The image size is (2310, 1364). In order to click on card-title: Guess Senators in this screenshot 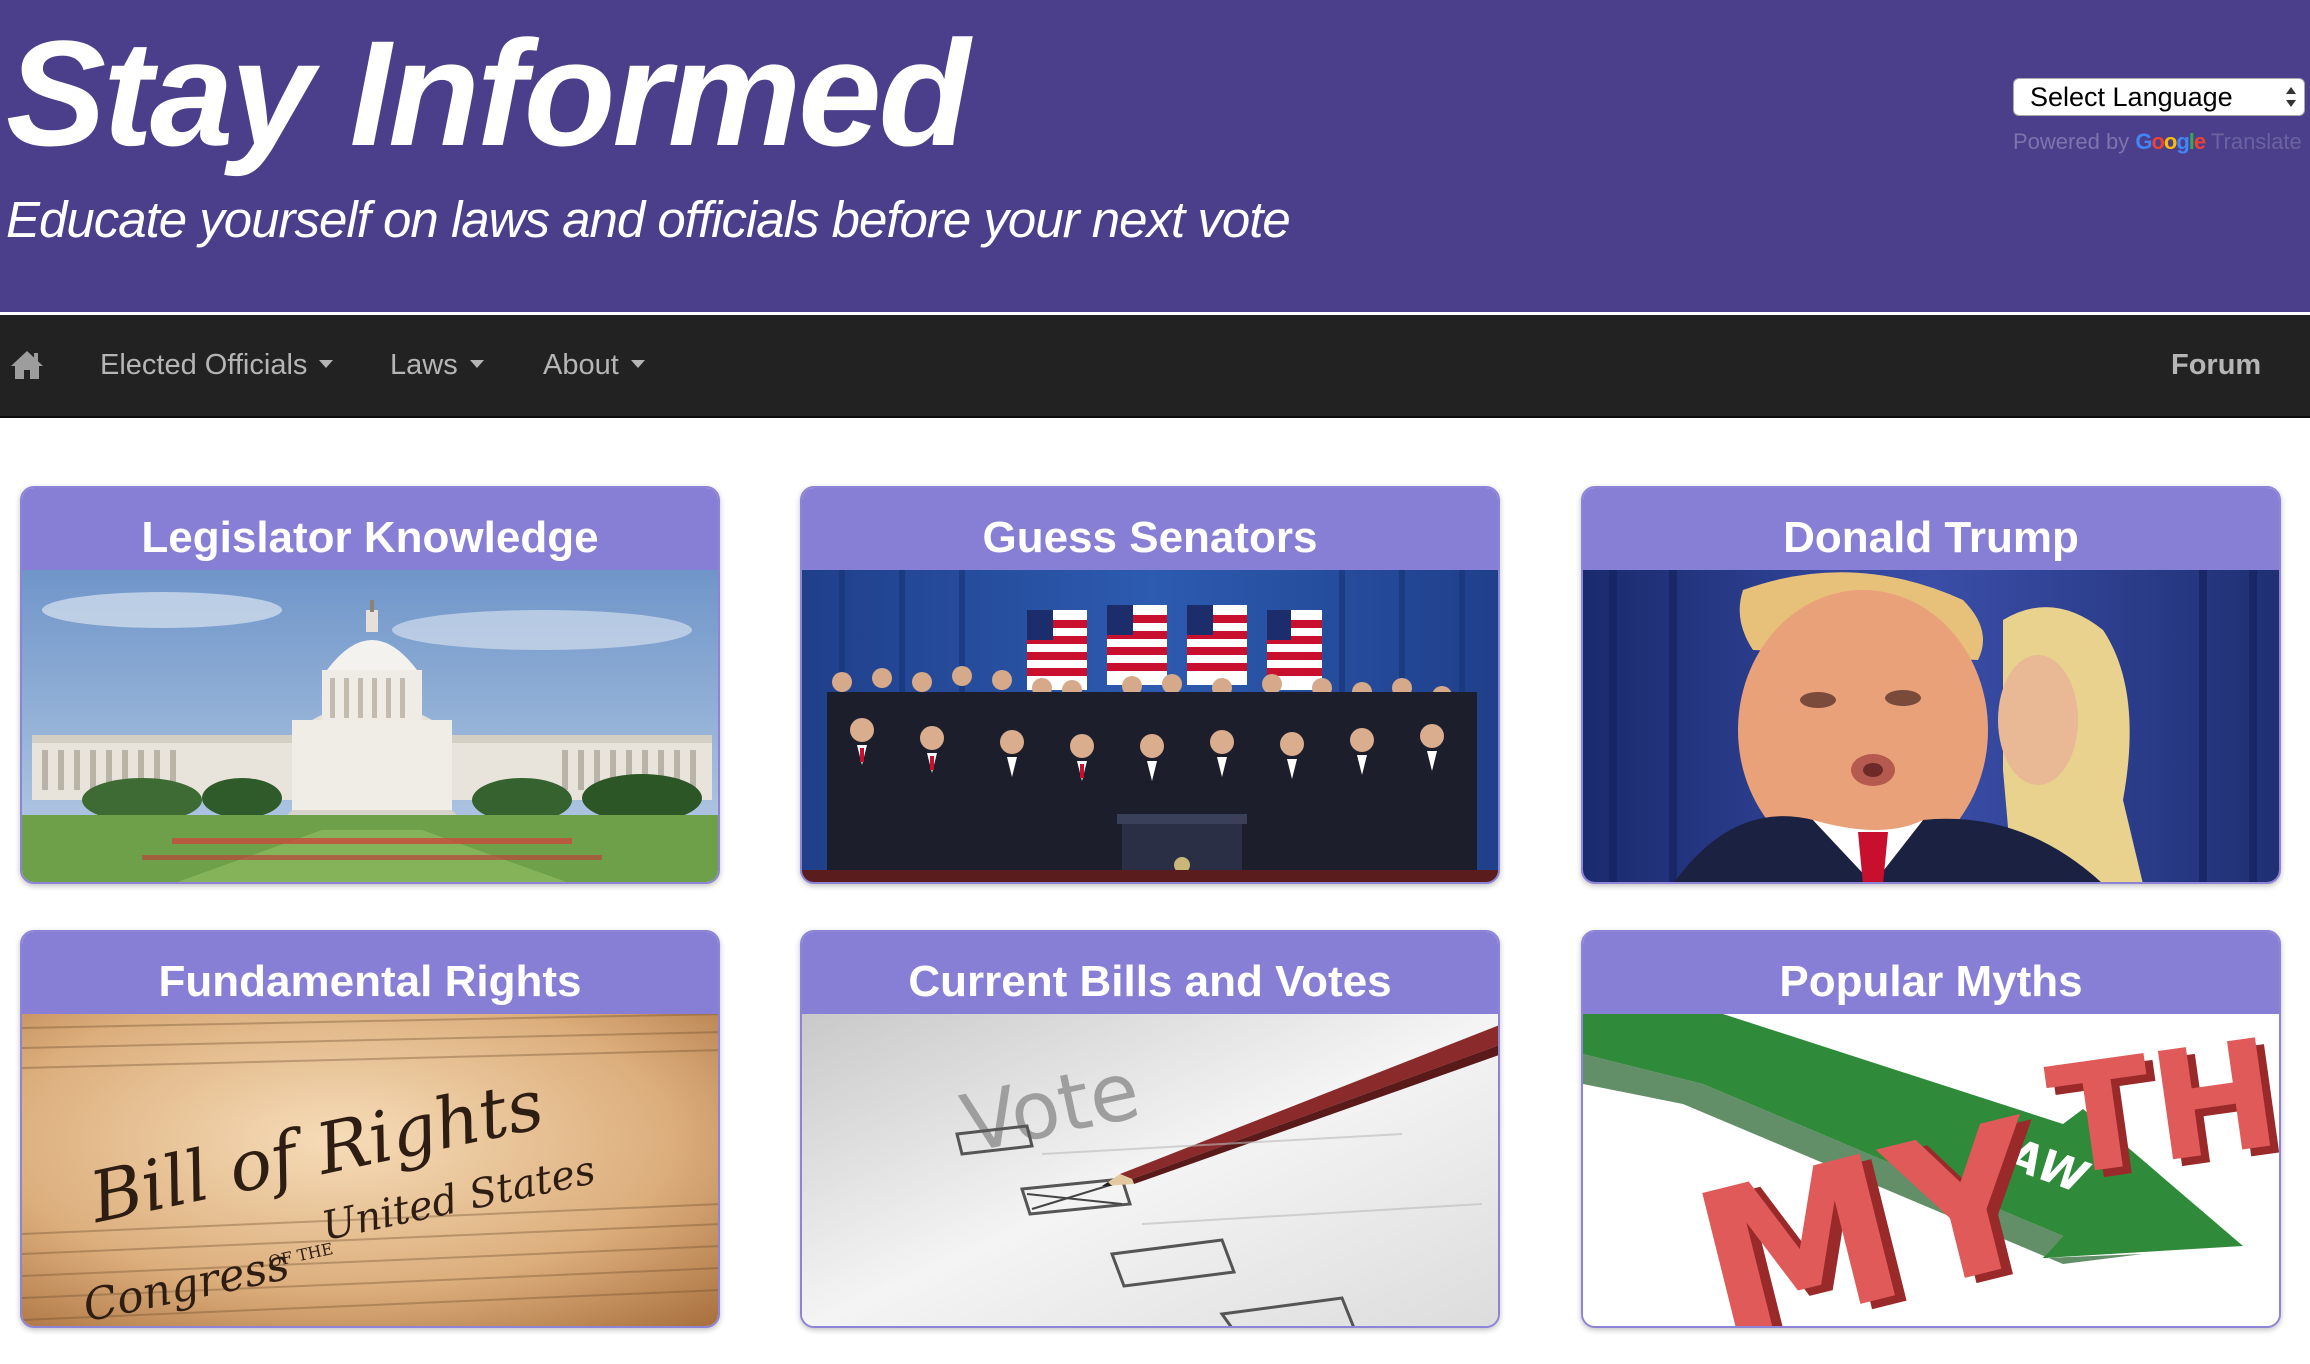, I will do `click(1150, 529)`.